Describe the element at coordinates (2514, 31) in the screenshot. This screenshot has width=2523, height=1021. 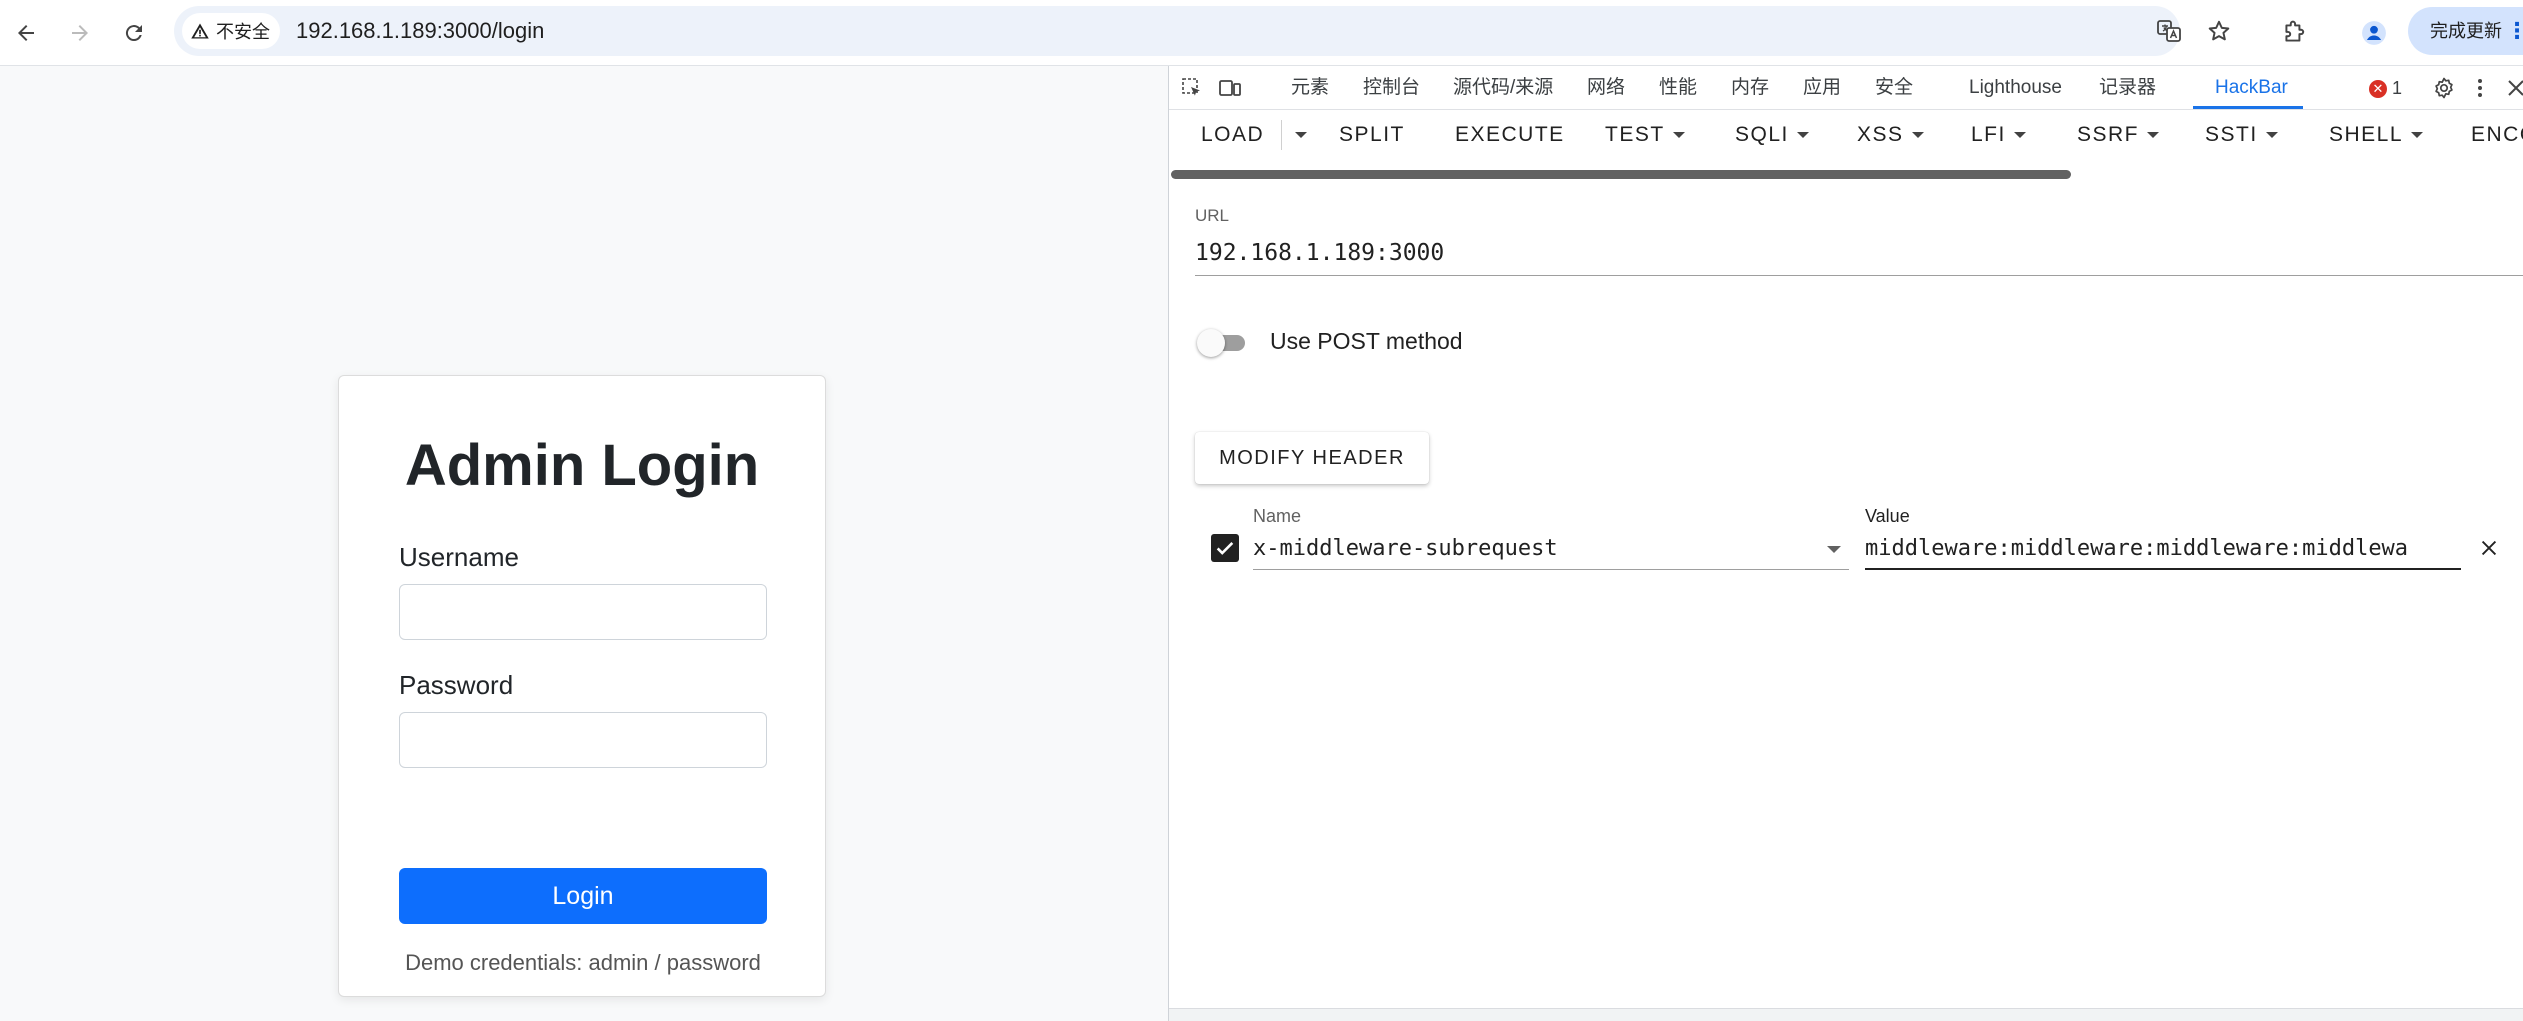
I see `menu-dots-icon: ⋮` at that location.